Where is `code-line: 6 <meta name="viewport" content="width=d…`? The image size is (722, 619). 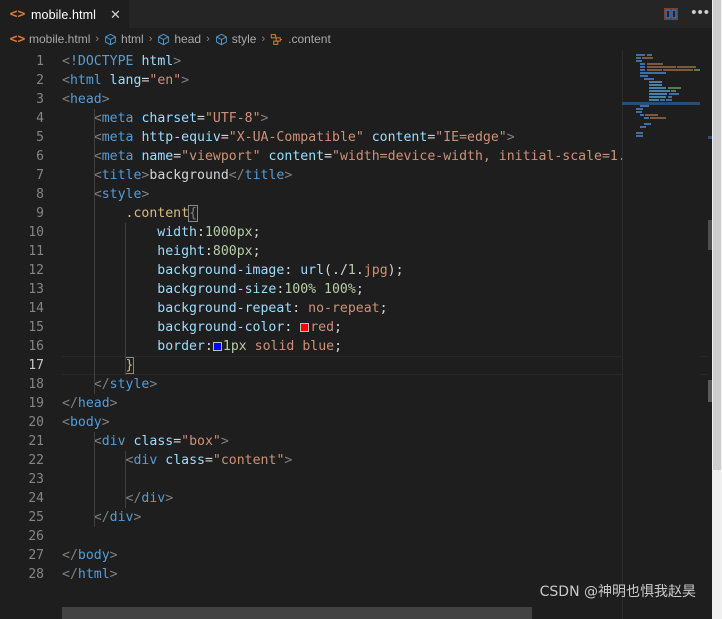
code-line: 6 <meta name="viewport" content="width=d… is located at coordinates (361, 156).